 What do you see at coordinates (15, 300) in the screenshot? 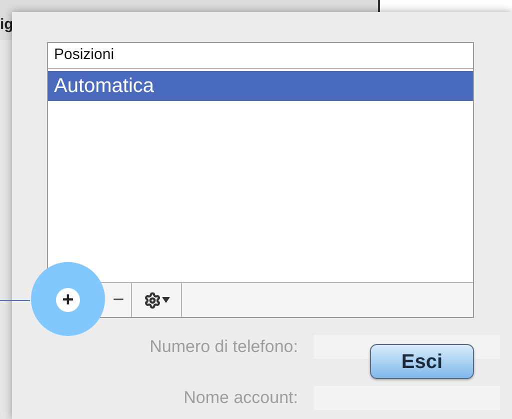
I see `leader-line` at bounding box center [15, 300].